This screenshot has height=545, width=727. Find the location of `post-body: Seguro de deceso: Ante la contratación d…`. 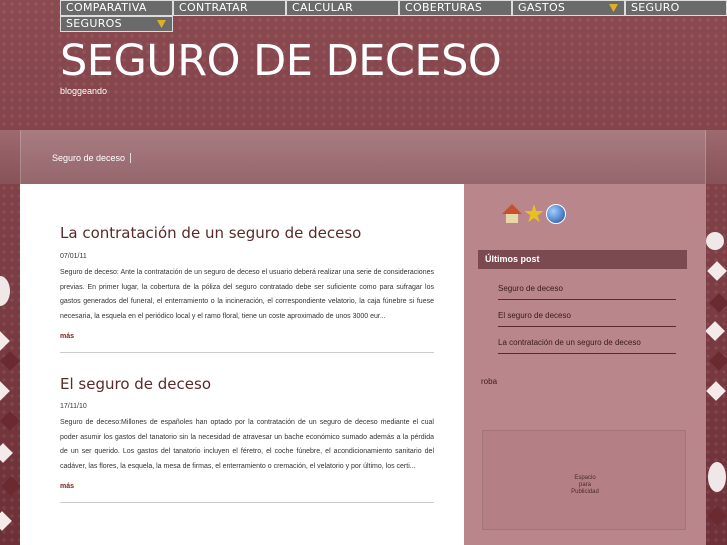

post-body: Seguro de deceso: Ante la contratación d… is located at coordinates (247, 294).